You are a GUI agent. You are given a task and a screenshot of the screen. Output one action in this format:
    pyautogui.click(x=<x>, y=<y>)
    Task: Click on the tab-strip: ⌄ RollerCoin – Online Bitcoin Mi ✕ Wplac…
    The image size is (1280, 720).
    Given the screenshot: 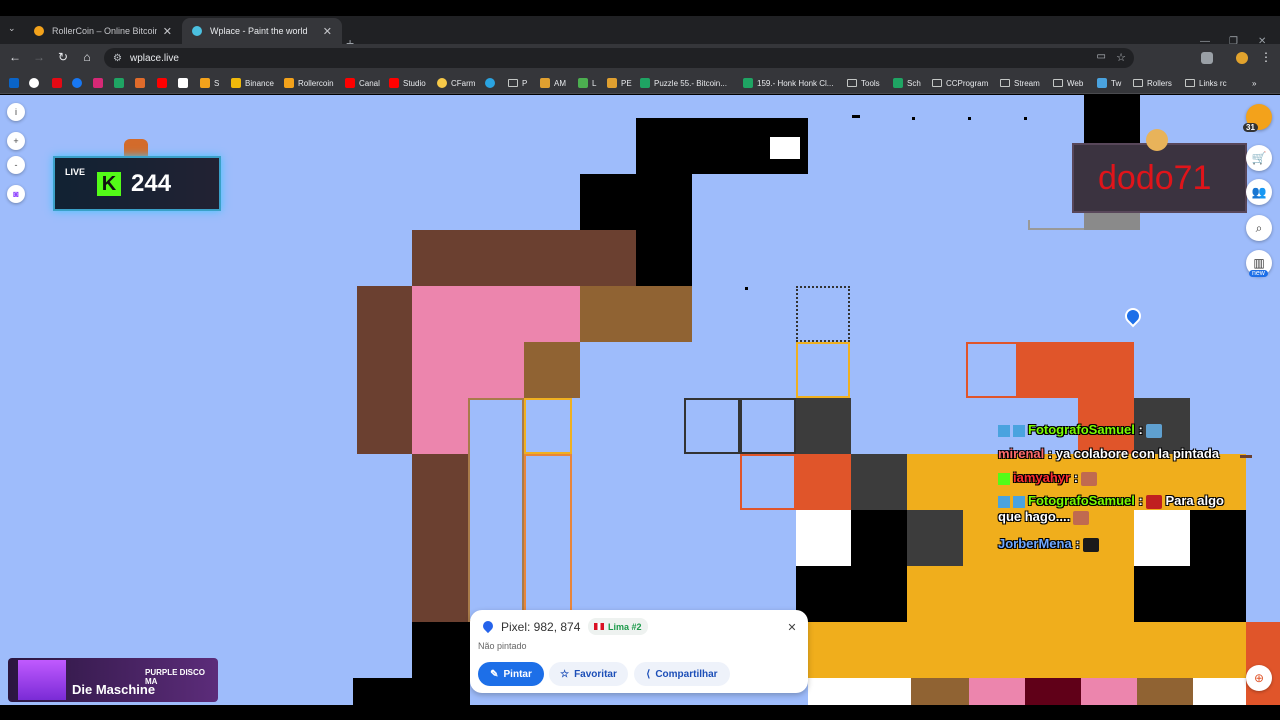 What is the action you would take?
    pyautogui.click(x=640, y=33)
    